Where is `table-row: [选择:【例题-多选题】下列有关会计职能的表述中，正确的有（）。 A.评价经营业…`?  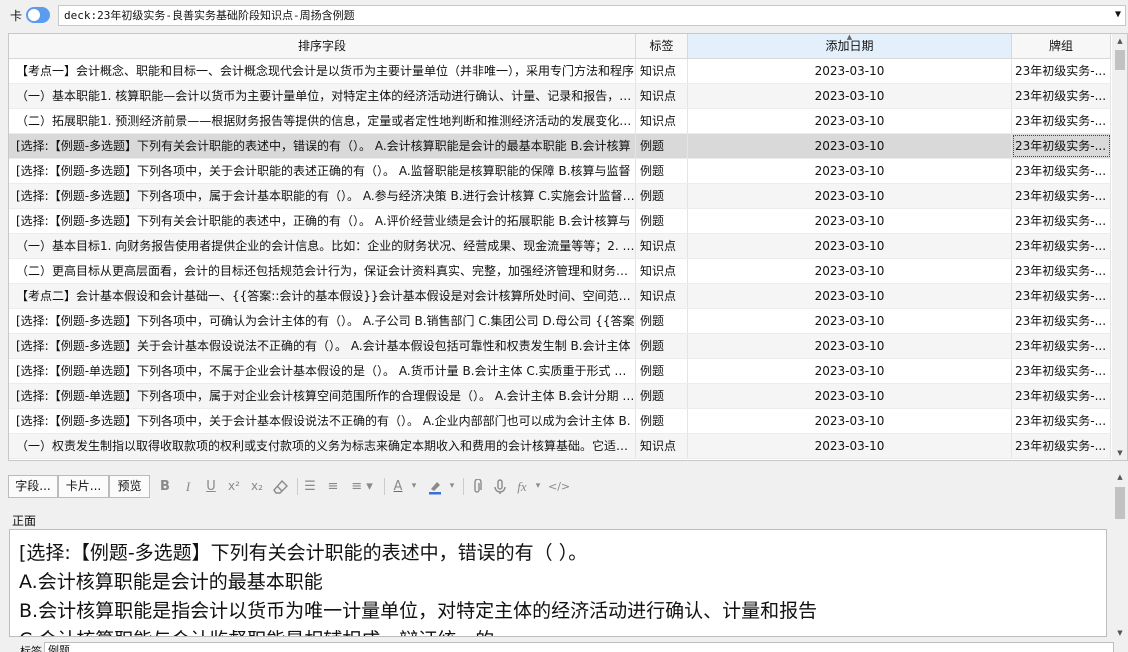
table-row: [选择:【例题-多选题】下列有关会计职能的表述中，正确的有（）。 A.评价经营业… is located at coordinates (560, 221).